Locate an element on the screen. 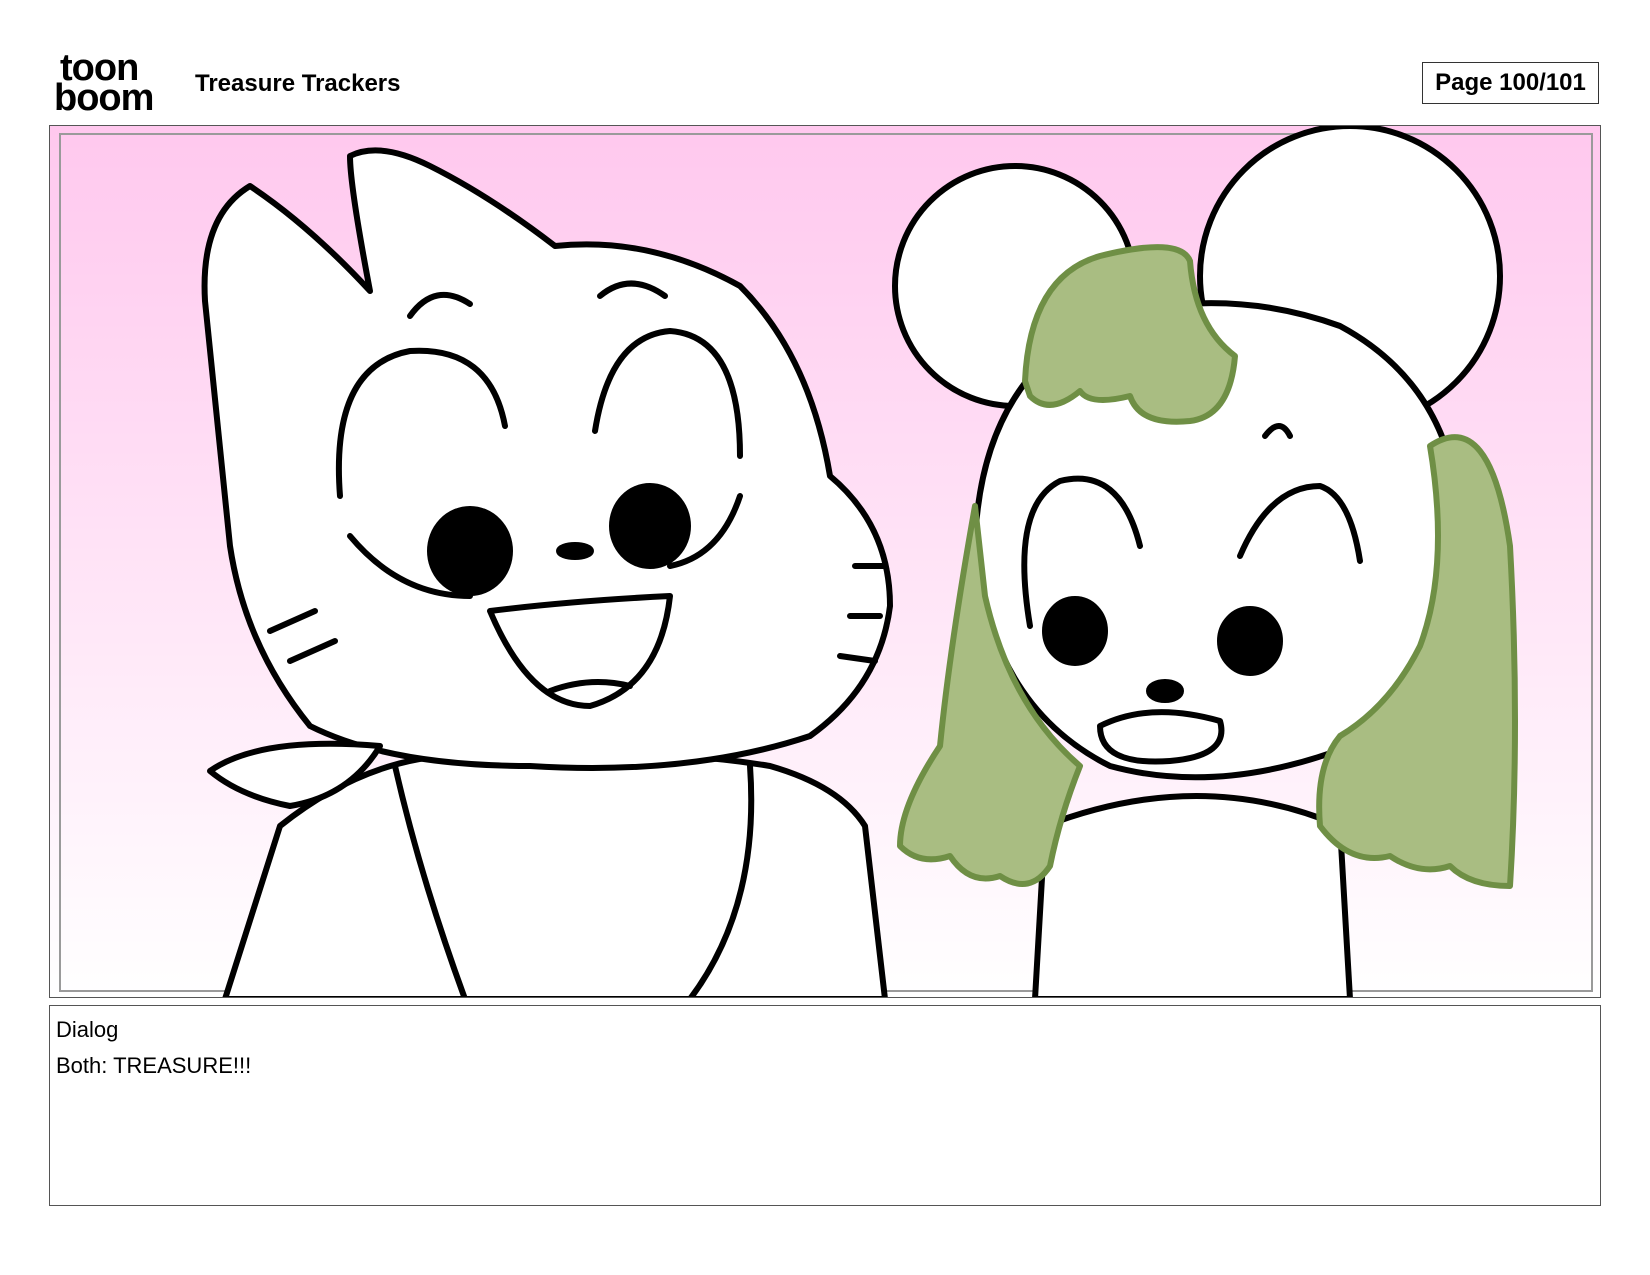 This screenshot has height=1275, width=1650. dialog-box: Dialog Both: TREASURE!!! is located at coordinates (825, 1105).